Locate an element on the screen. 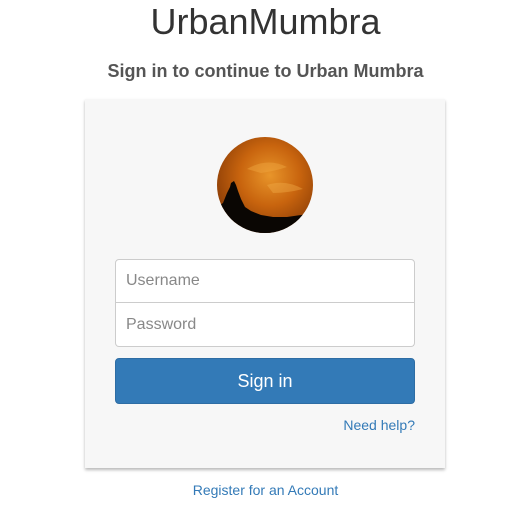  profile-photo-icon is located at coordinates (265, 185).